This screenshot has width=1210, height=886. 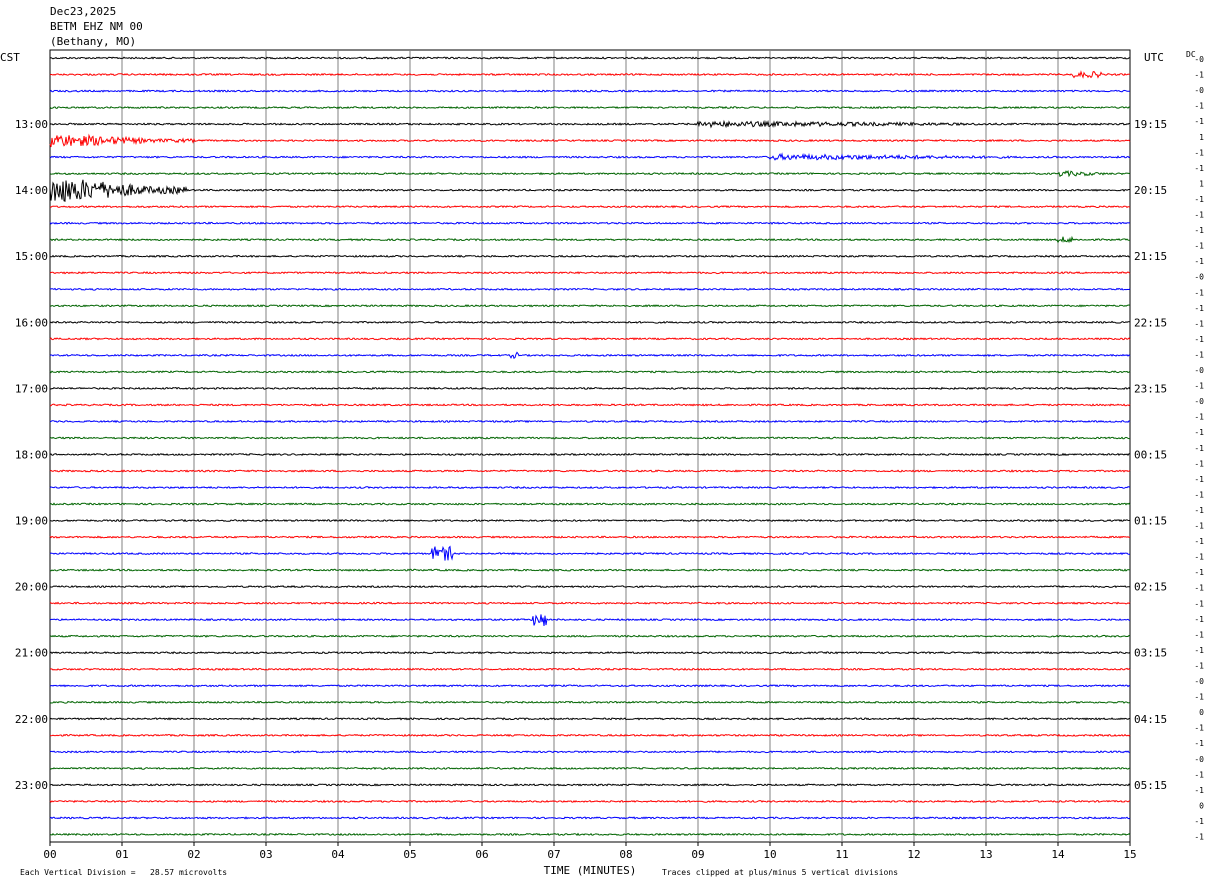 What do you see at coordinates (31, 256) in the screenshot?
I see `cst-hour-label: 15:00` at bounding box center [31, 256].